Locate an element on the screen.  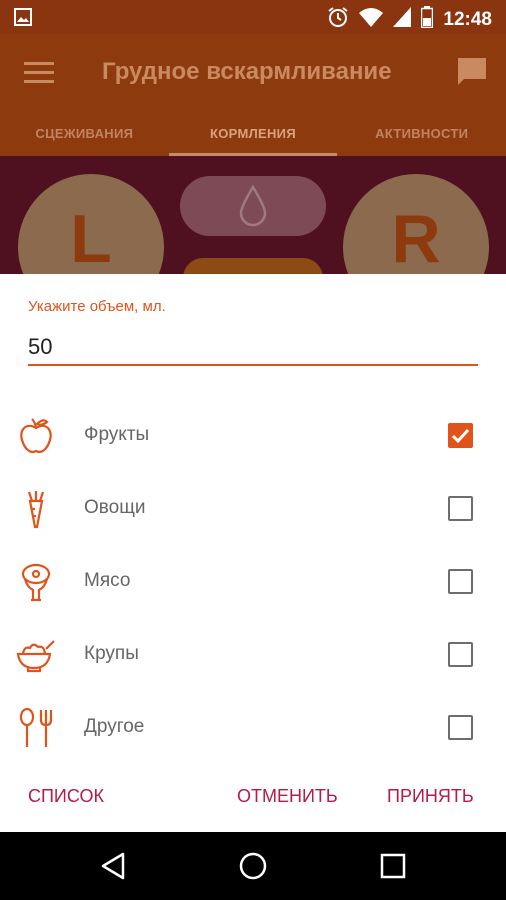
accept-button: ПРИНЯТЬ is located at coordinates (430, 796).